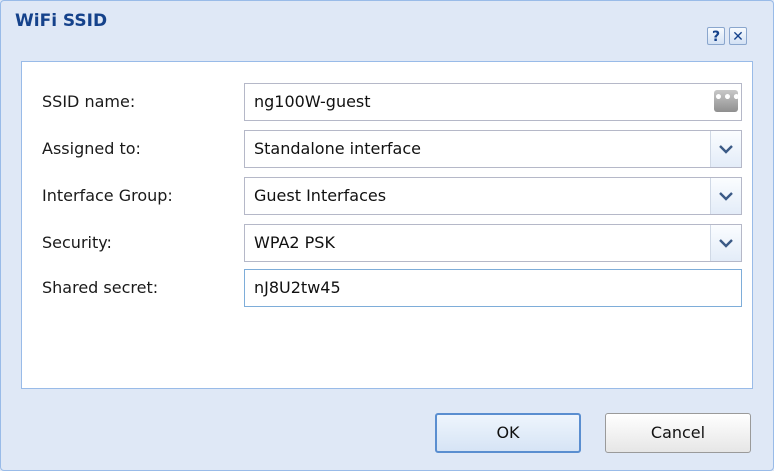 The height and width of the screenshot is (471, 774). Describe the element at coordinates (297, 287) in the screenshot. I see `shared-secret-value: nJ8U2tw45` at that location.